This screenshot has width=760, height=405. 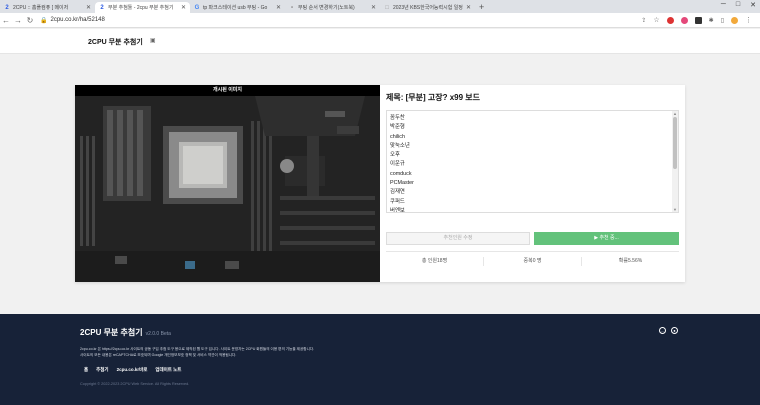 What do you see at coordinates (43, 20) in the screenshot?
I see `lock-icon: 🔒` at bounding box center [43, 20].